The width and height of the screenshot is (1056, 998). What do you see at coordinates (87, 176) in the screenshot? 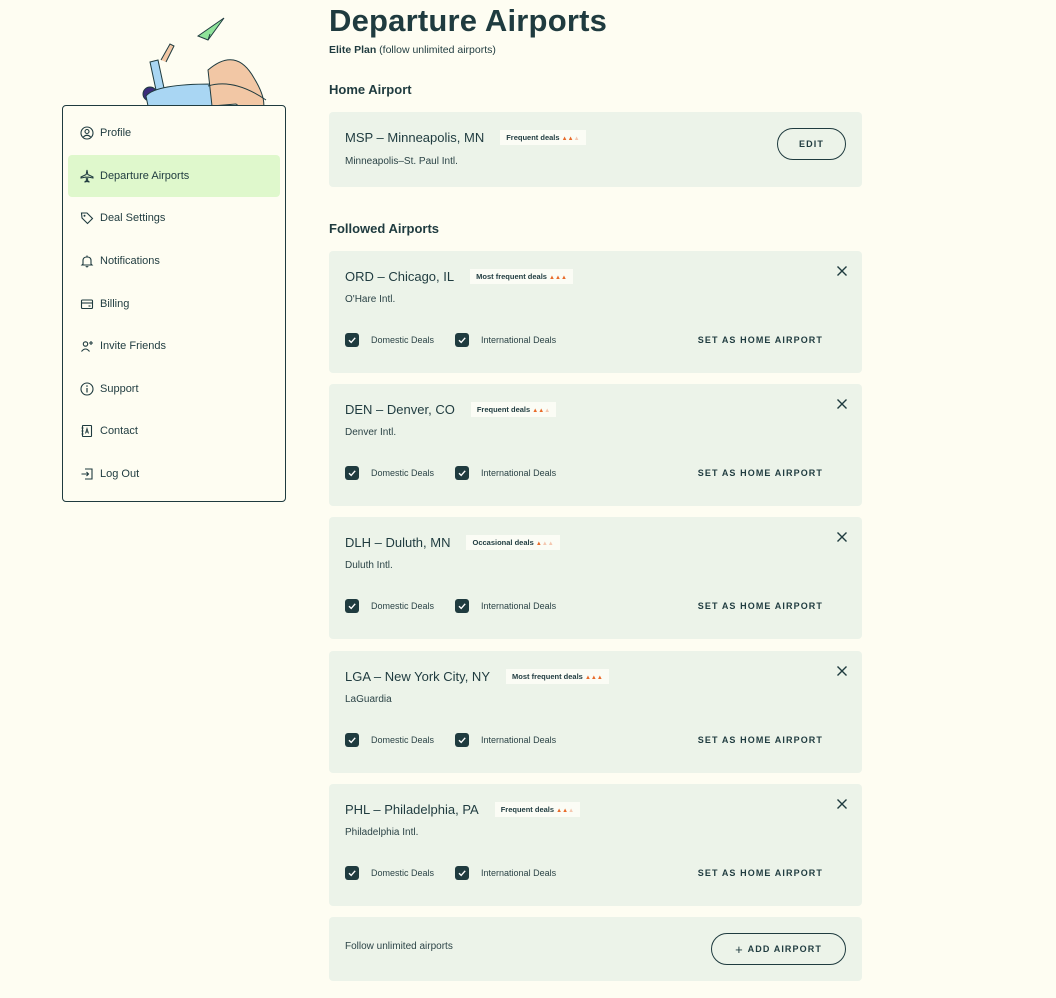
I see `airplane-icon` at bounding box center [87, 176].